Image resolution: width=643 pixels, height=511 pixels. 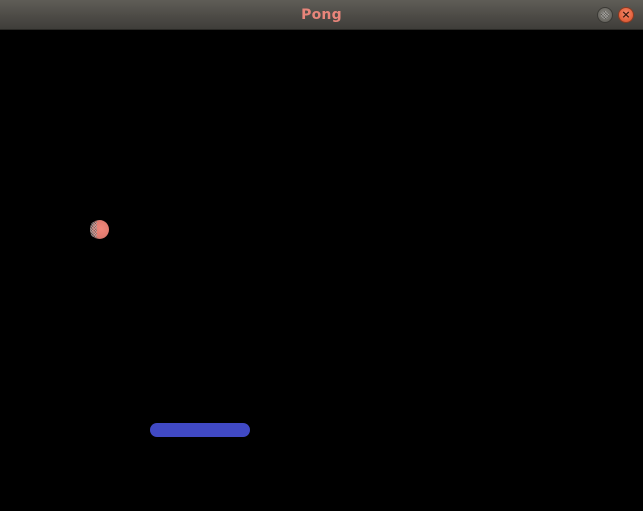 What do you see at coordinates (200, 430) in the screenshot?
I see `paddle` at bounding box center [200, 430].